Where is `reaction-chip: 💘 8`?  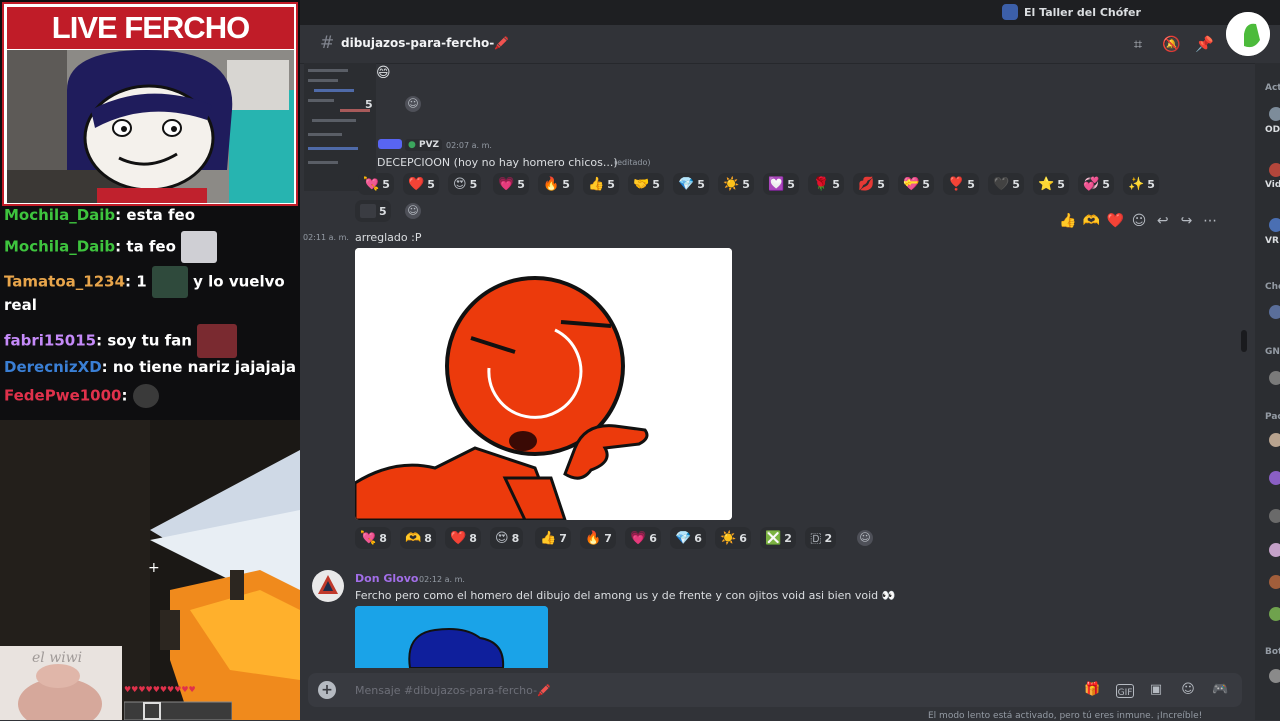
reaction-chip: 💘 8 is located at coordinates (373, 538).